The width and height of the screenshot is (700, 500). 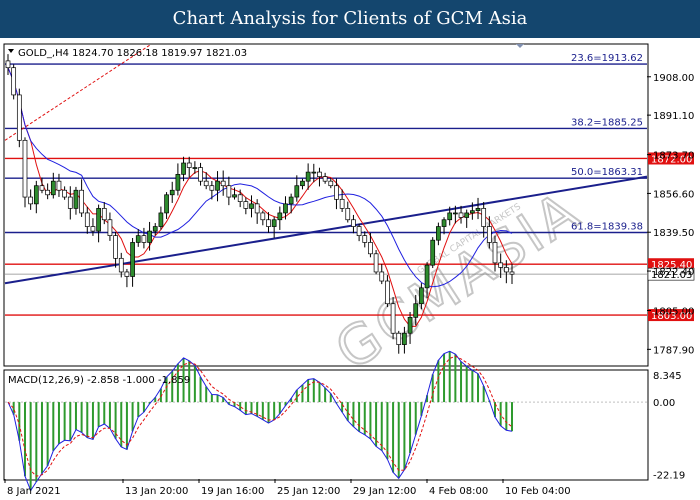 What do you see at coordinates (673, 116) in the screenshot?
I see `price-tick-label: 1891.10` at bounding box center [673, 116].